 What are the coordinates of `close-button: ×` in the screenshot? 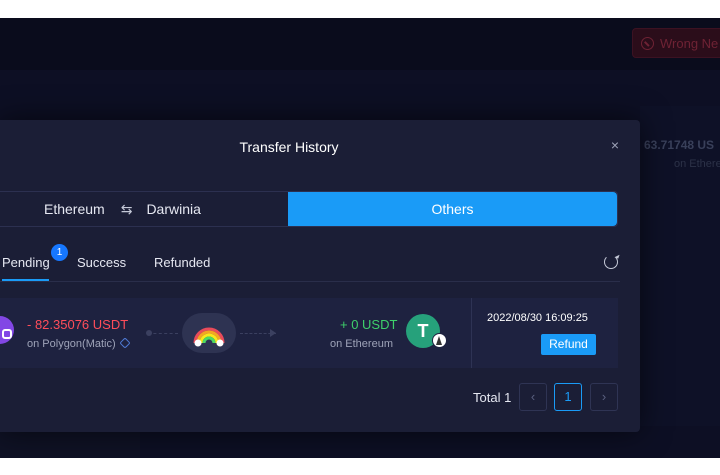 It's located at (615, 145).